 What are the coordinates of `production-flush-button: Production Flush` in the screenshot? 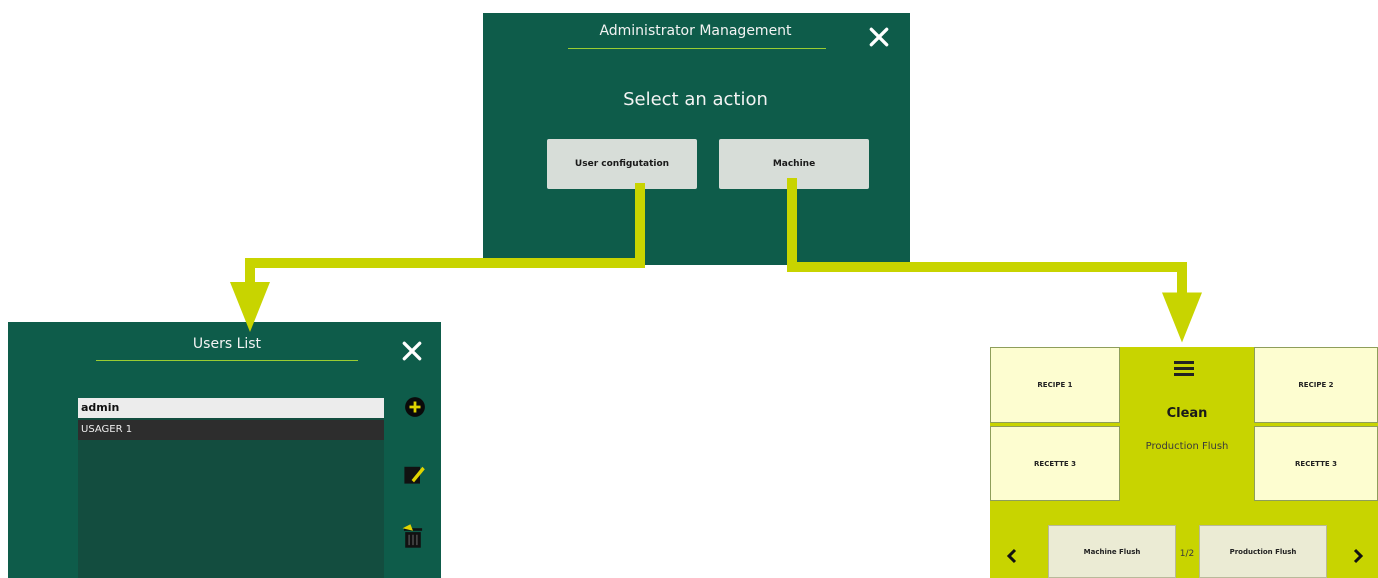 It's located at (1263, 551).